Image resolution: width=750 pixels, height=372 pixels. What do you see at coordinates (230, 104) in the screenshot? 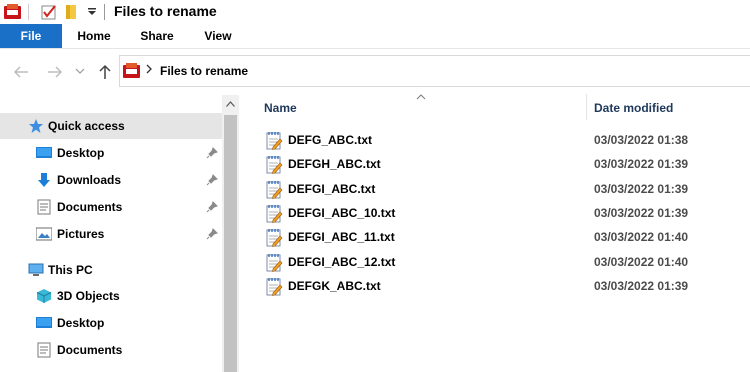
I see `scroll-up-icon` at bounding box center [230, 104].